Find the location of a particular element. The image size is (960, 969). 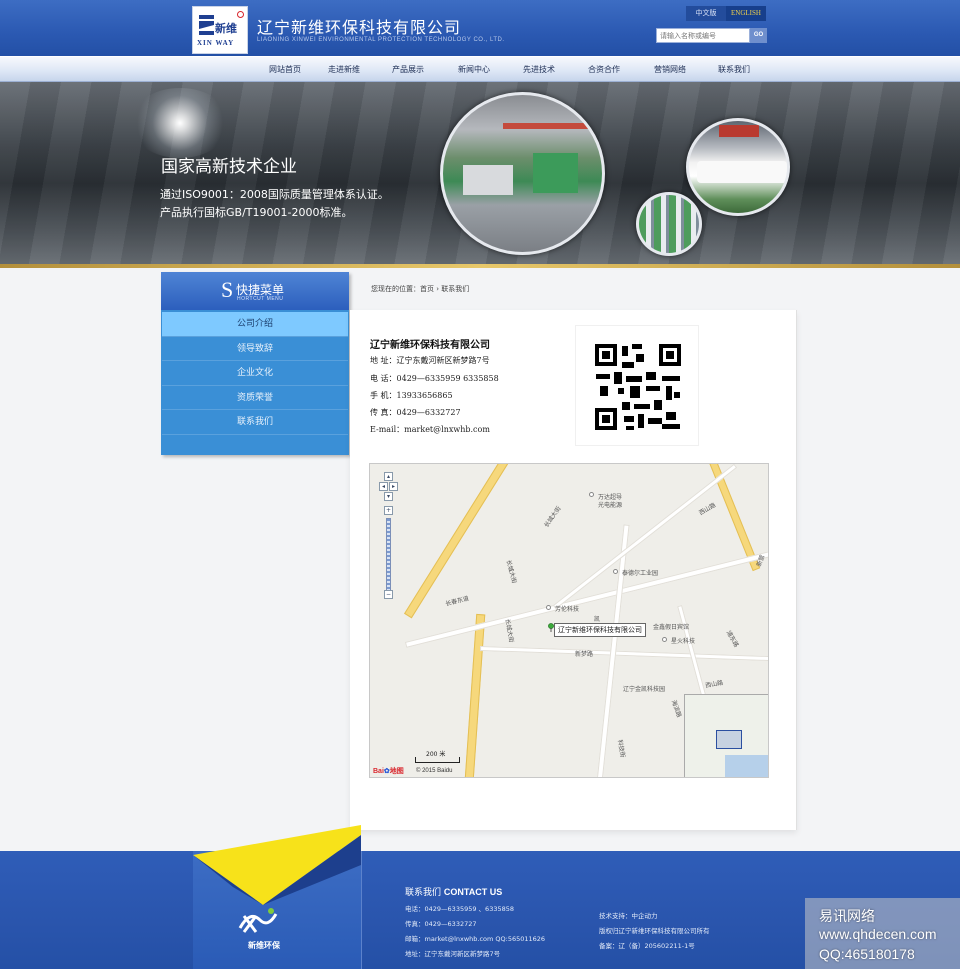

nav-item-marketing: 营销网络 is located at coordinates (670, 69).